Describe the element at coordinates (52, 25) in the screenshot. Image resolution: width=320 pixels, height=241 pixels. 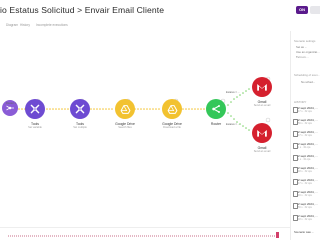
I see `tab-incomplete-executions: Incomplete executions` at that location.